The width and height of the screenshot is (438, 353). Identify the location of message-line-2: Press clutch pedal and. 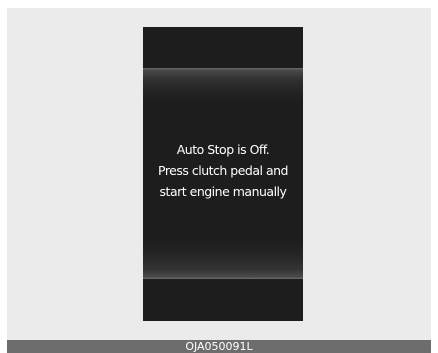
(223, 170).